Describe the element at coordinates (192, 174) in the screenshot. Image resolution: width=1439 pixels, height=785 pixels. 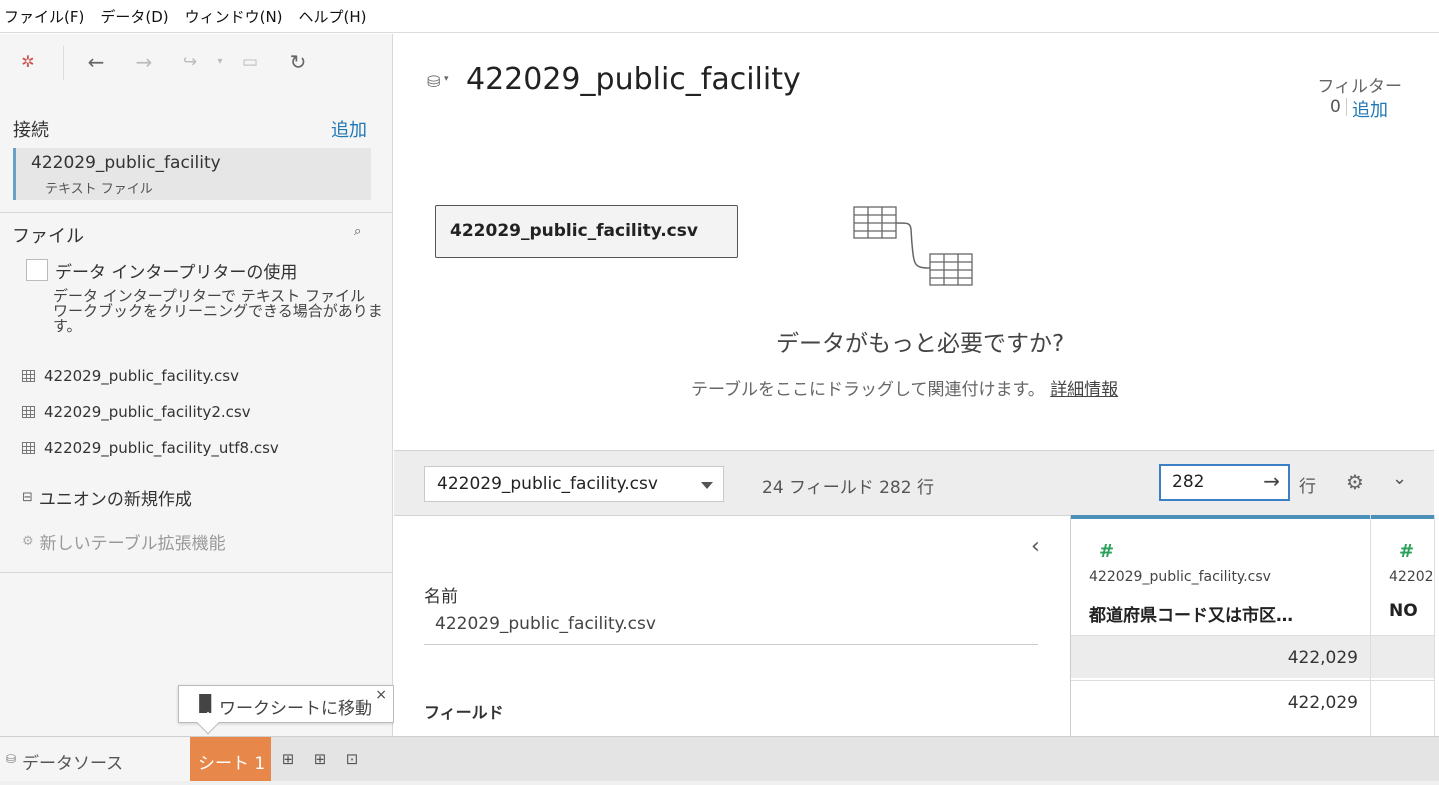
I see `connection-item: 422029_public_facility テキスト ファイル` at that location.